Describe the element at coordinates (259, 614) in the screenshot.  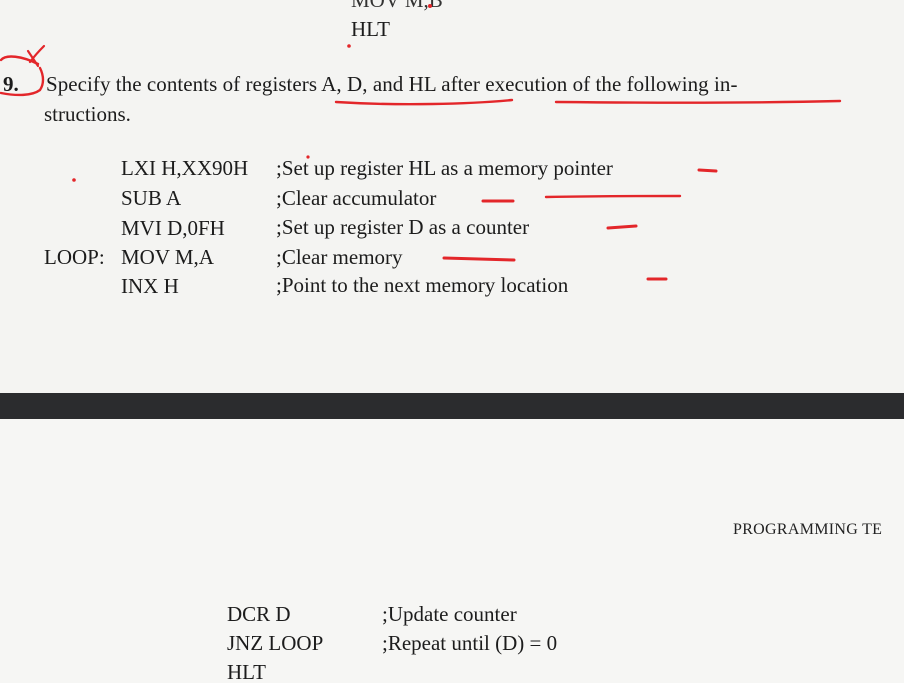
I see `code-instr-6: DCR D` at that location.